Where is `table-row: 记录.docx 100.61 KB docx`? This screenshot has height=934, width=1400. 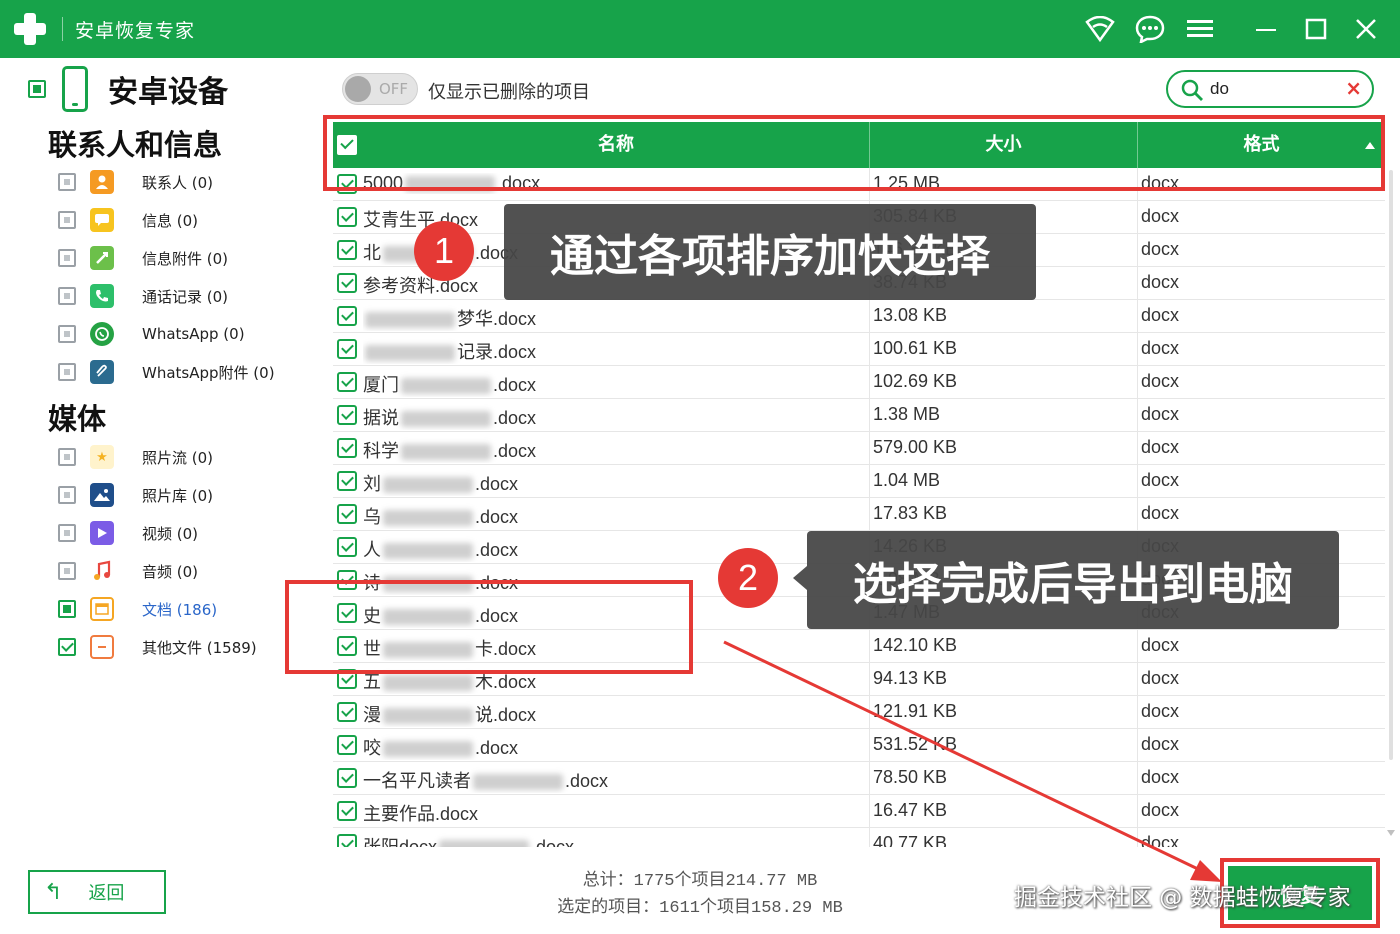
table-row: 记录.docx 100.61 KB docx is located at coordinates (859, 349).